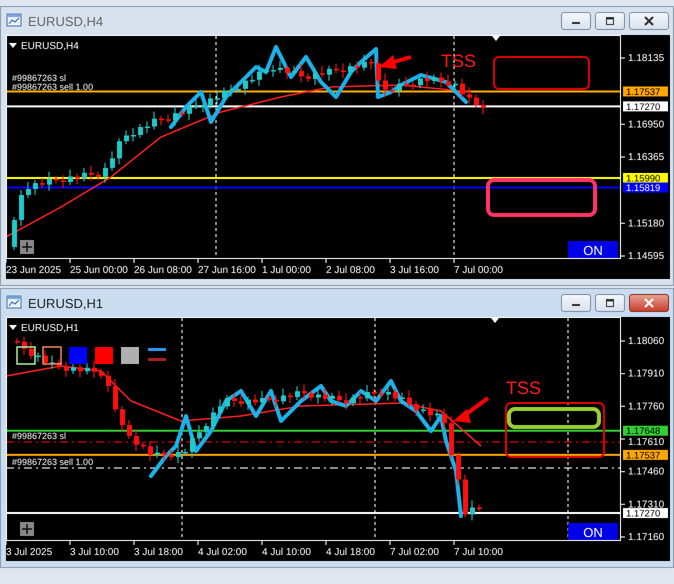 This screenshot has width=674, height=584. Describe the element at coordinates (163, 270) in the screenshot. I see `time-axis-label: 26 Jun 08:00` at that location.